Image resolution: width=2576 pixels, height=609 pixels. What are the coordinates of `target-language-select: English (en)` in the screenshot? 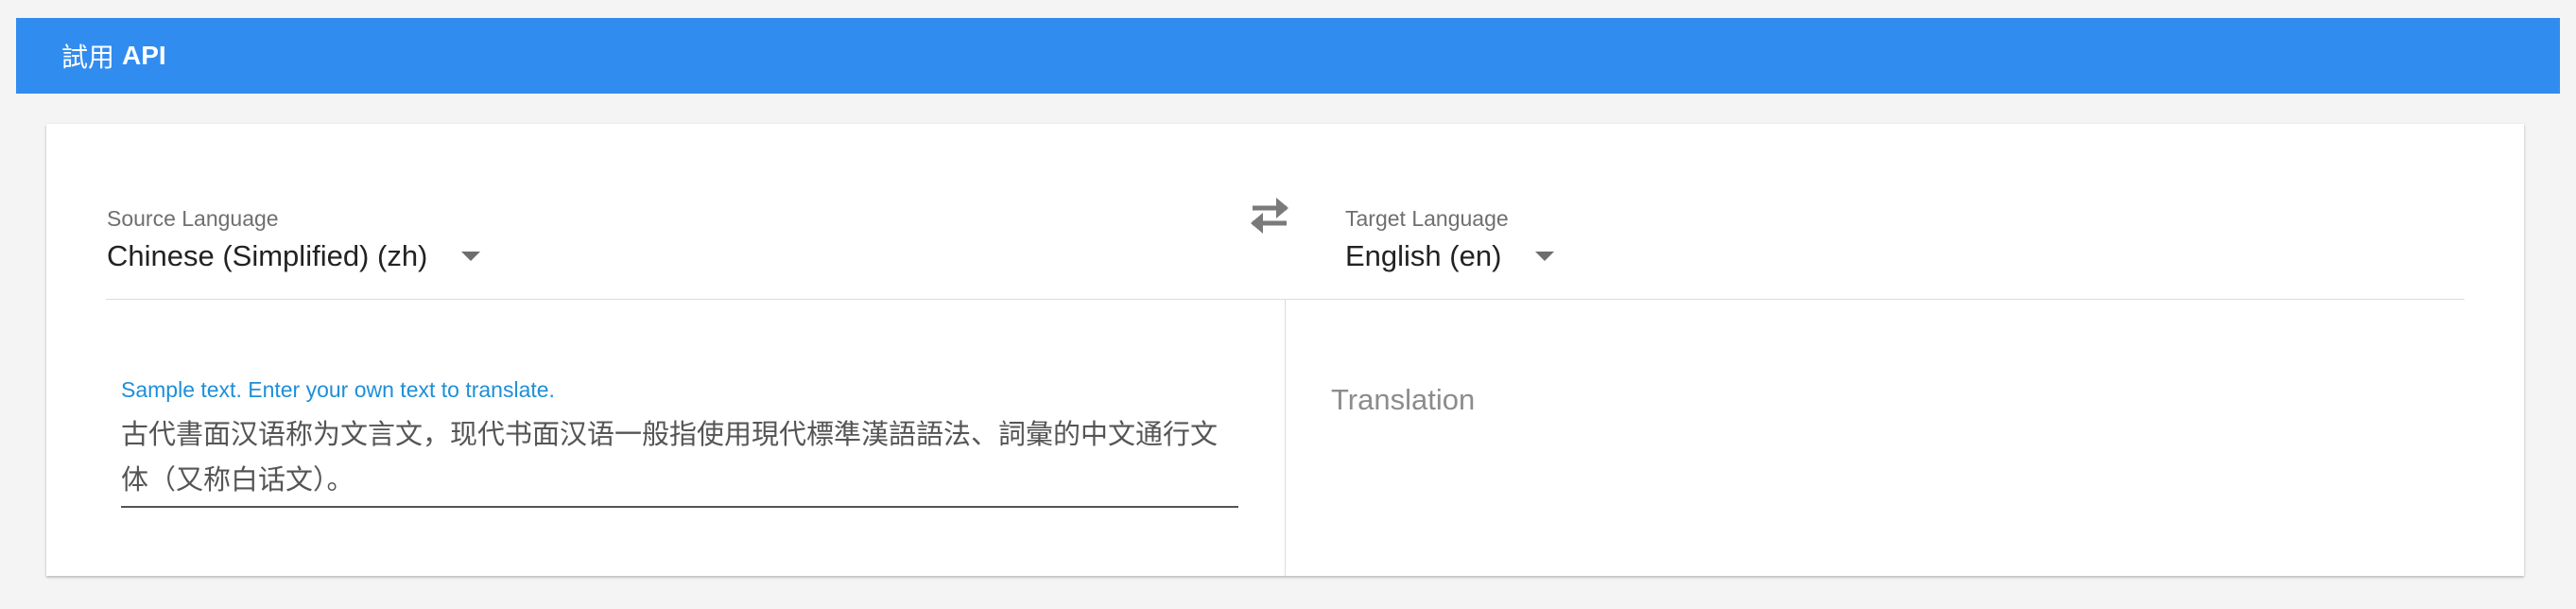 It's located at (1450, 256).